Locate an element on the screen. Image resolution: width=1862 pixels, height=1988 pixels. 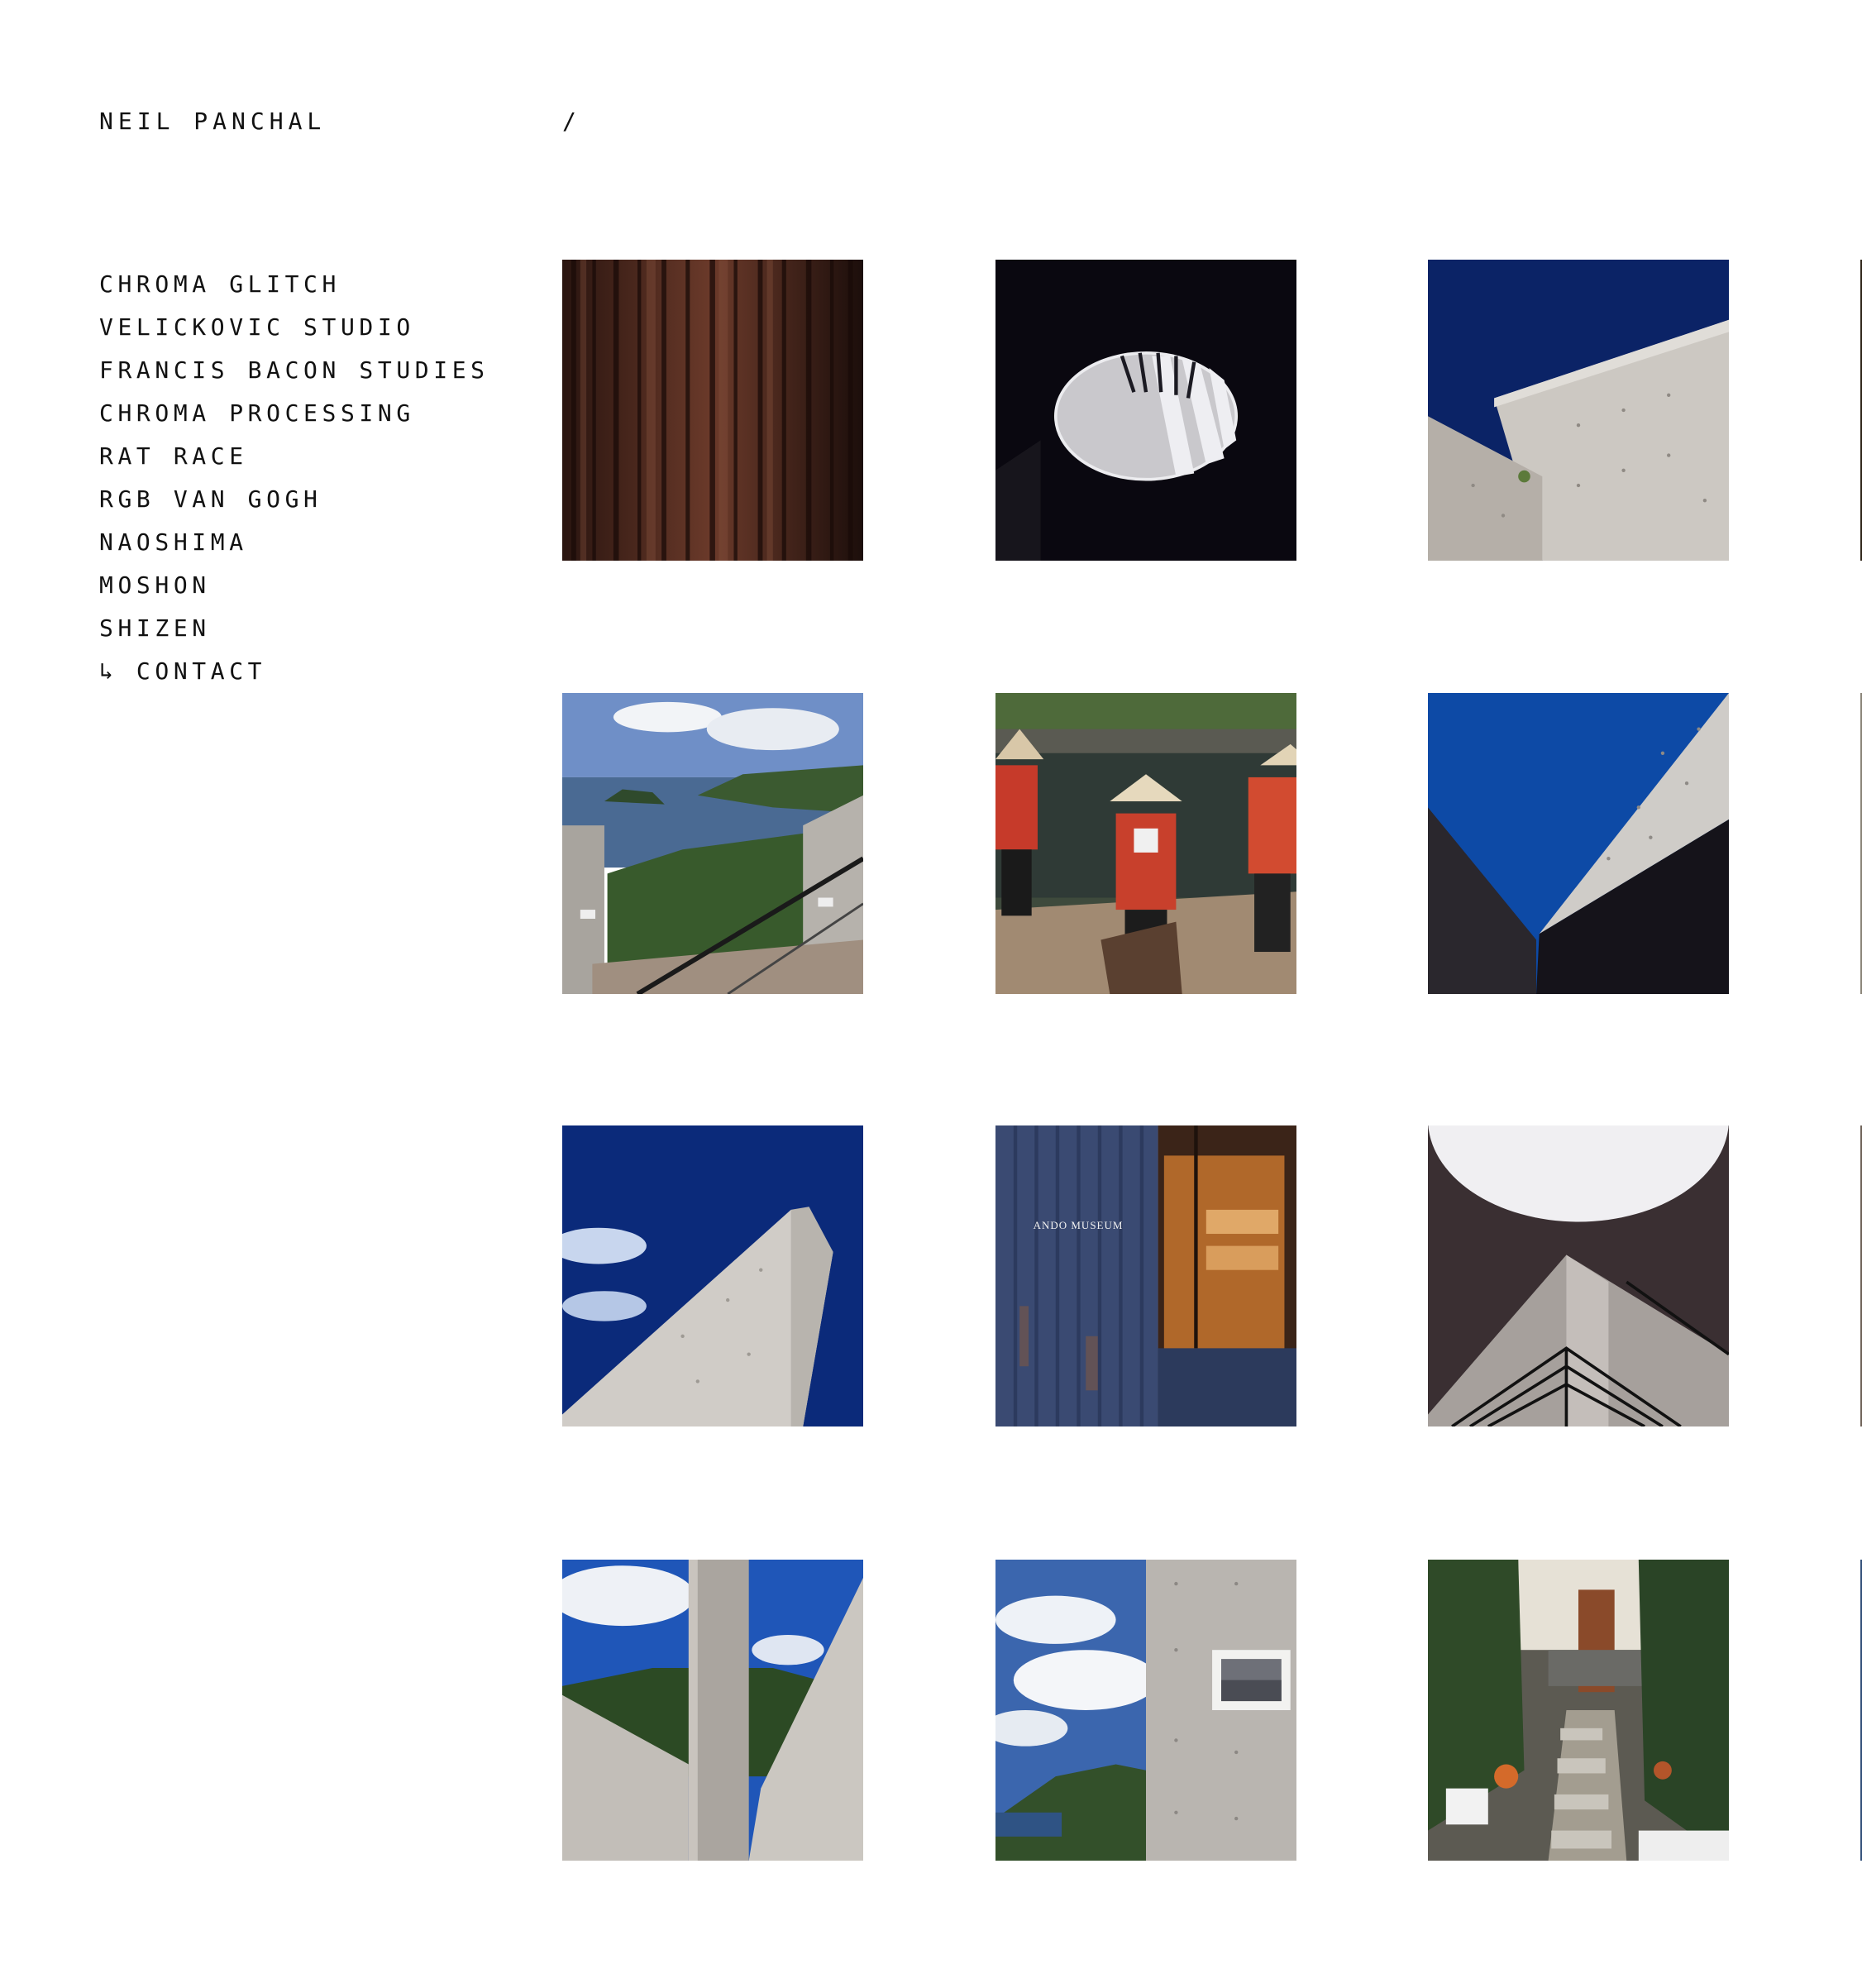
photo-circular-skylight is located at coordinates (1578, 1276).